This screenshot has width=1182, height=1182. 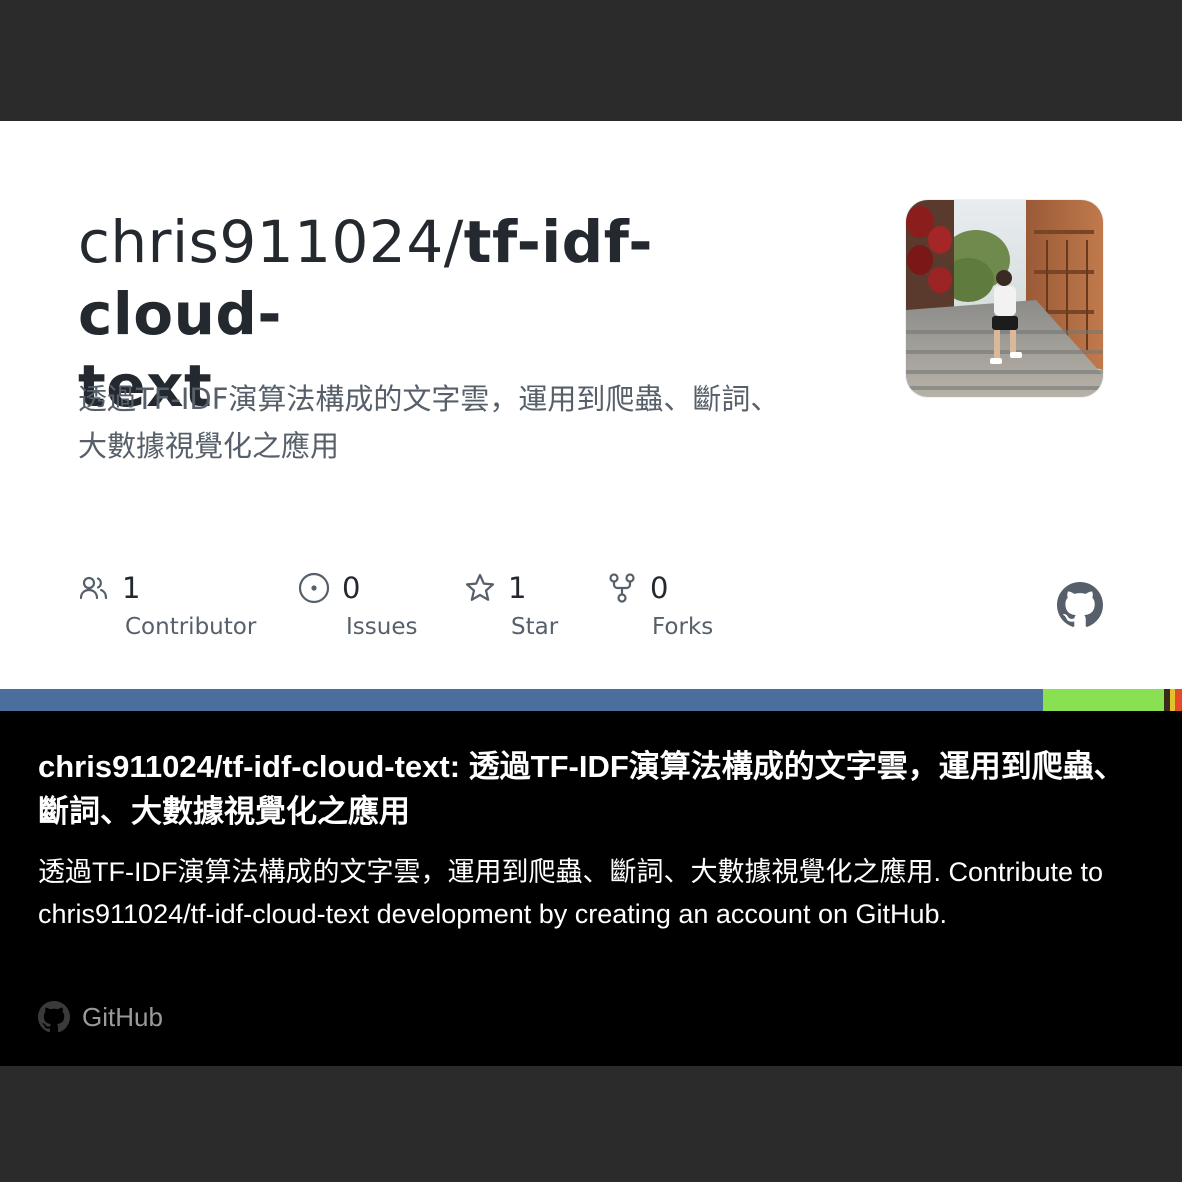 What do you see at coordinates (535, 627) in the screenshot?
I see `star-label: Star` at bounding box center [535, 627].